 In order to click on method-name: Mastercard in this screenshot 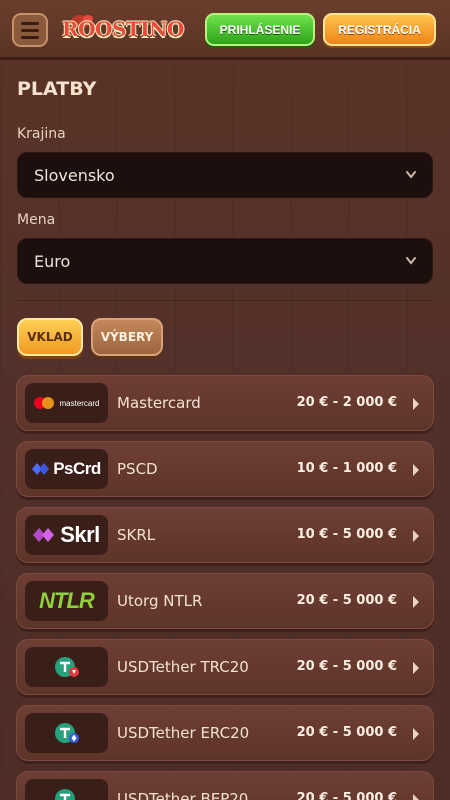, I will do `click(159, 403)`.